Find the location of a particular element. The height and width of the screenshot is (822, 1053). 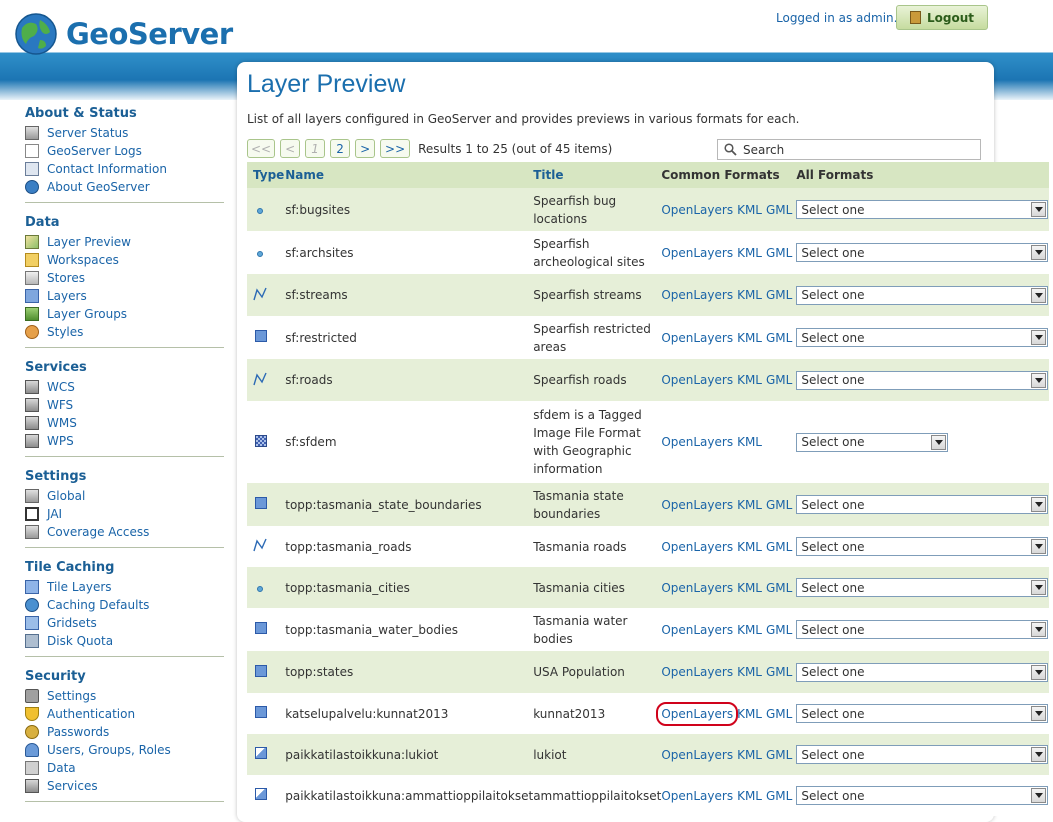

sidebar-item-wms: WMS is located at coordinates (124, 423).